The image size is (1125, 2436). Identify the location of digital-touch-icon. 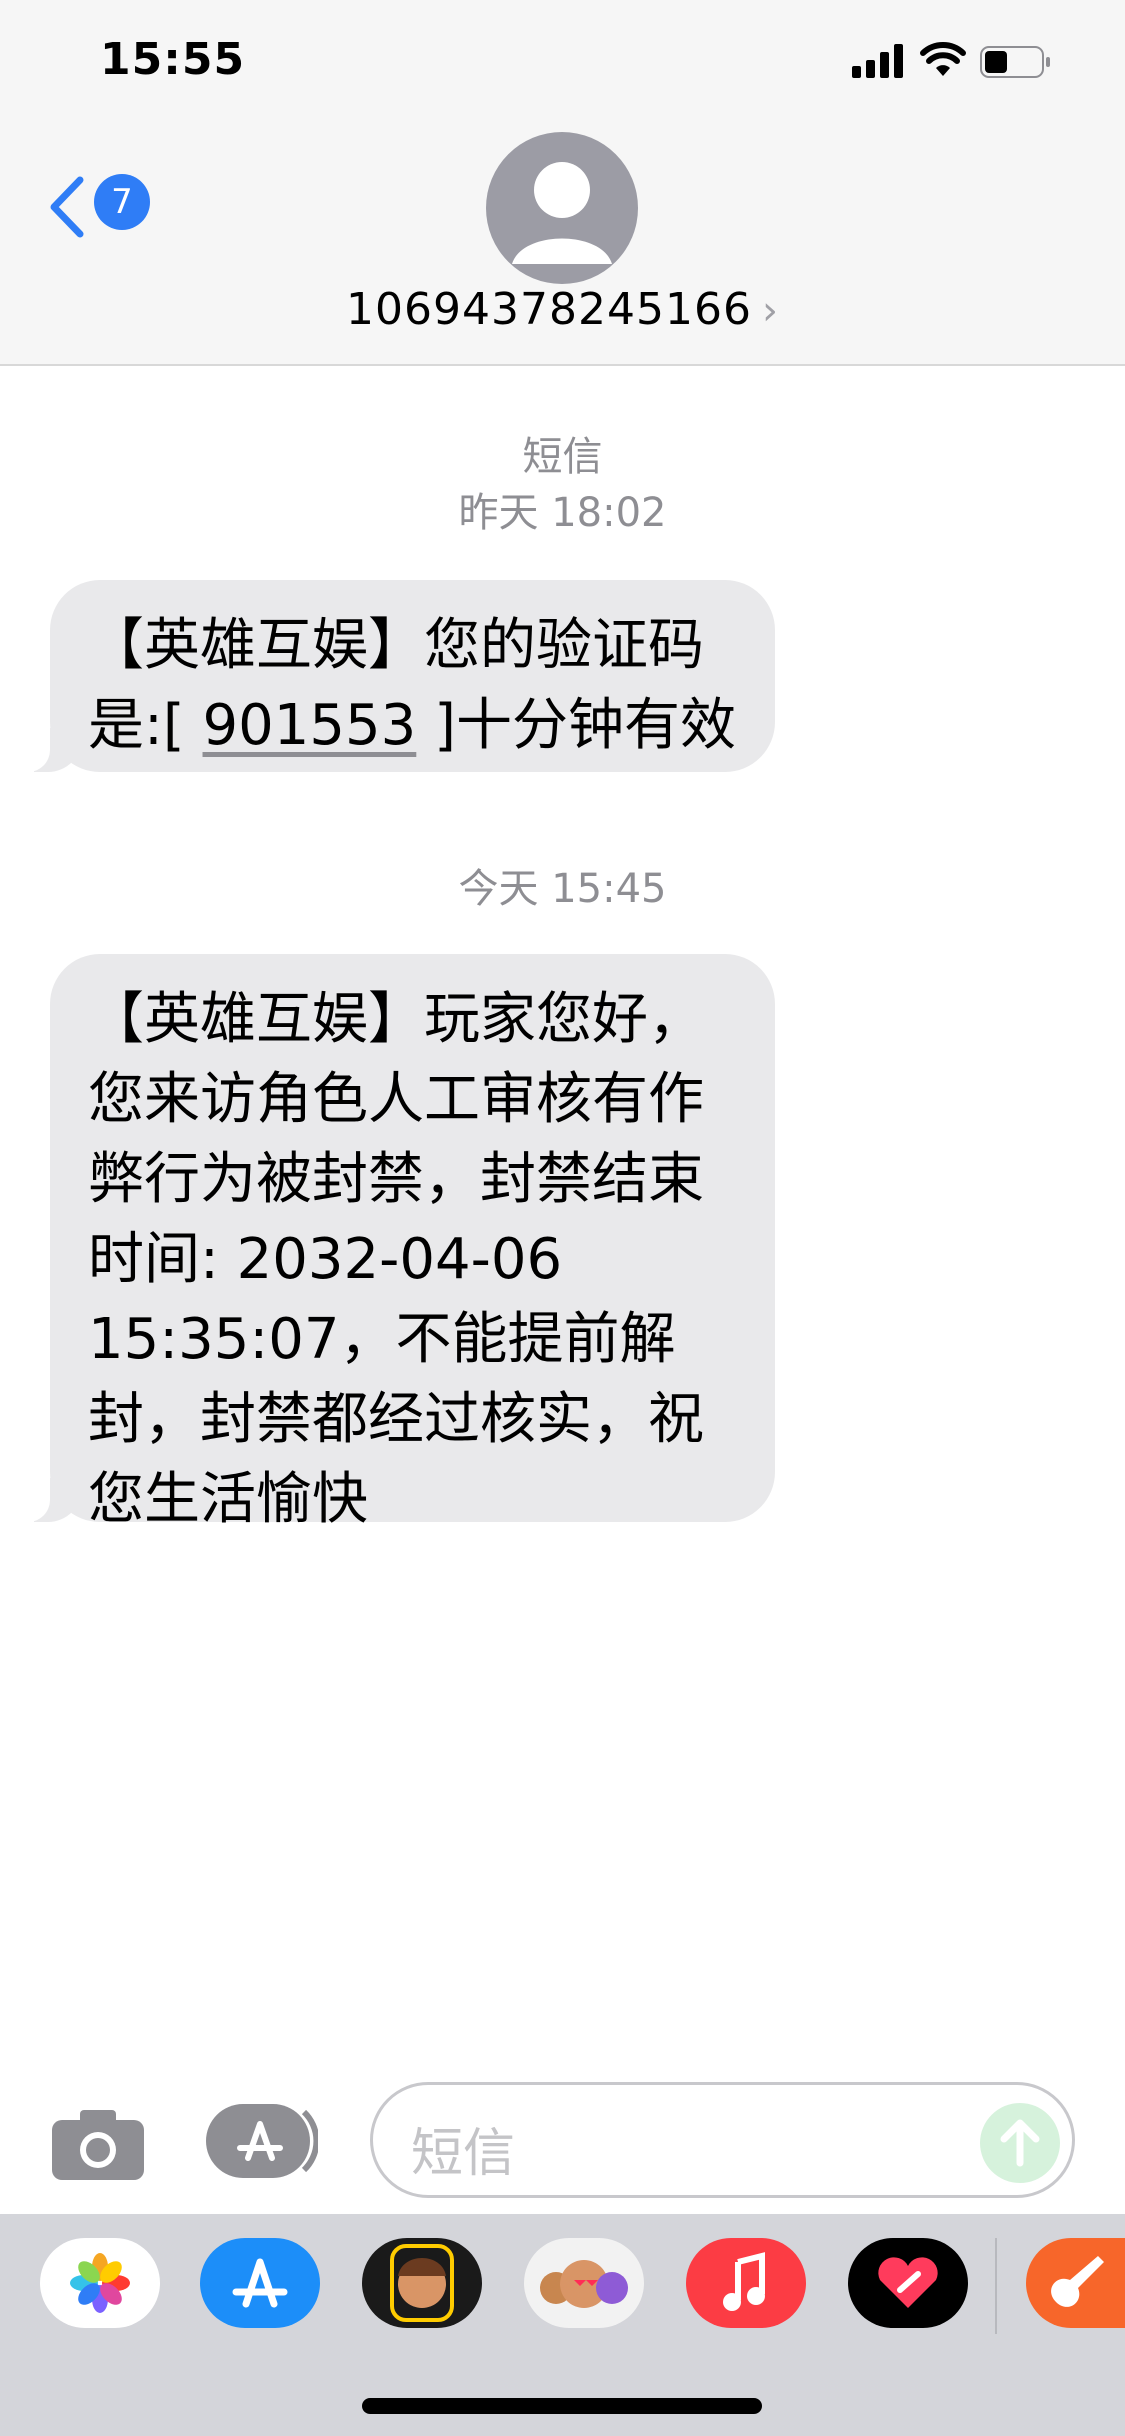
(908, 2283).